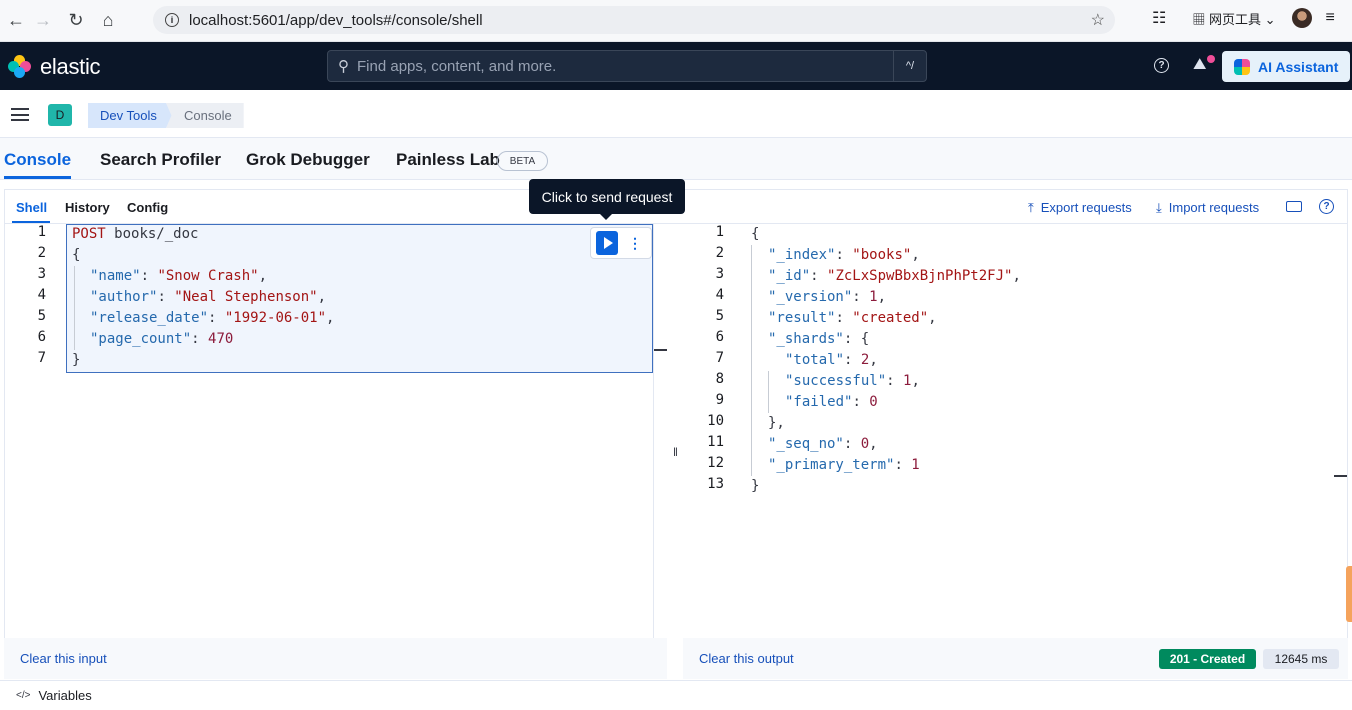 This screenshot has height=710, width=1352. I want to click on panel-divider, so click(675, 431).